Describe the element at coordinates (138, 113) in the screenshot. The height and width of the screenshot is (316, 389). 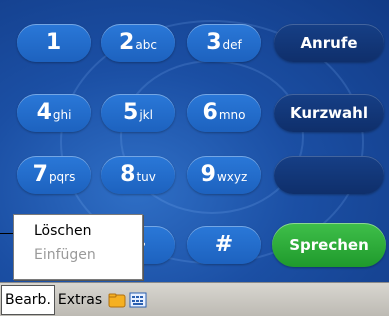
I see `key-5: 5 jkl` at that location.